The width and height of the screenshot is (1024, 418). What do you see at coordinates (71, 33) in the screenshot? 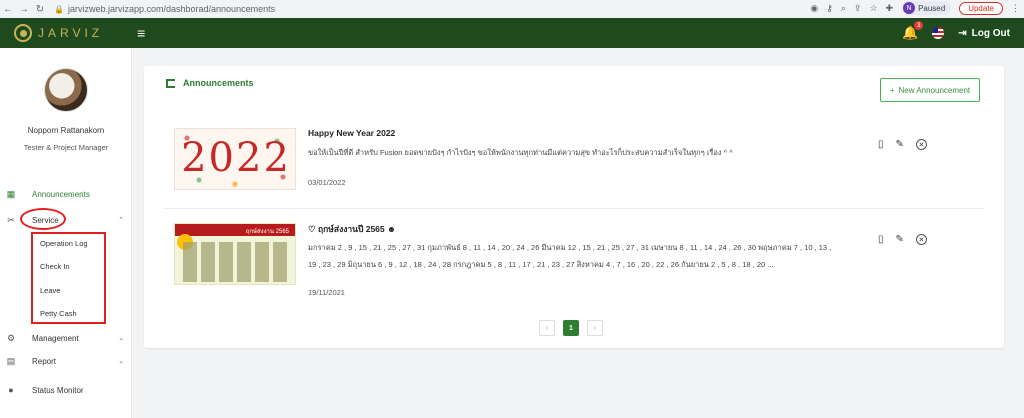
I see `logo-text: JARVIZ` at bounding box center [71, 33].